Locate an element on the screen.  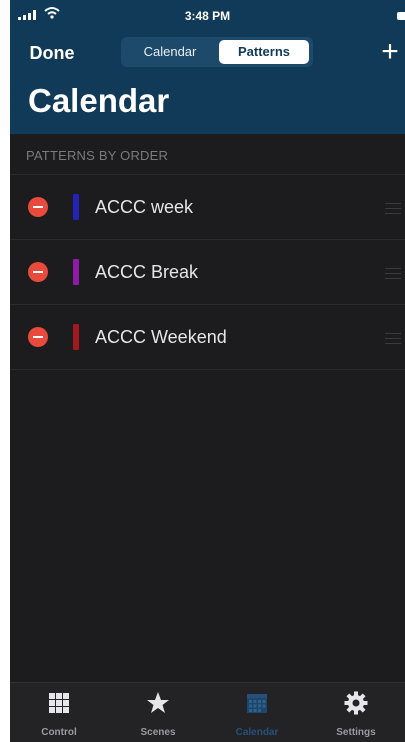
battery-icon is located at coordinates (401, 16).